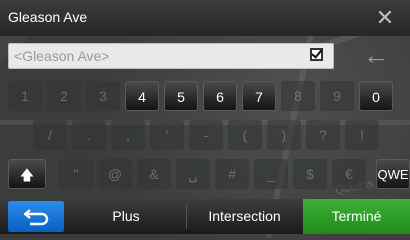 This screenshot has width=410, height=240. Describe the element at coordinates (76, 174) in the screenshot. I see `key-row3-0: "` at that location.